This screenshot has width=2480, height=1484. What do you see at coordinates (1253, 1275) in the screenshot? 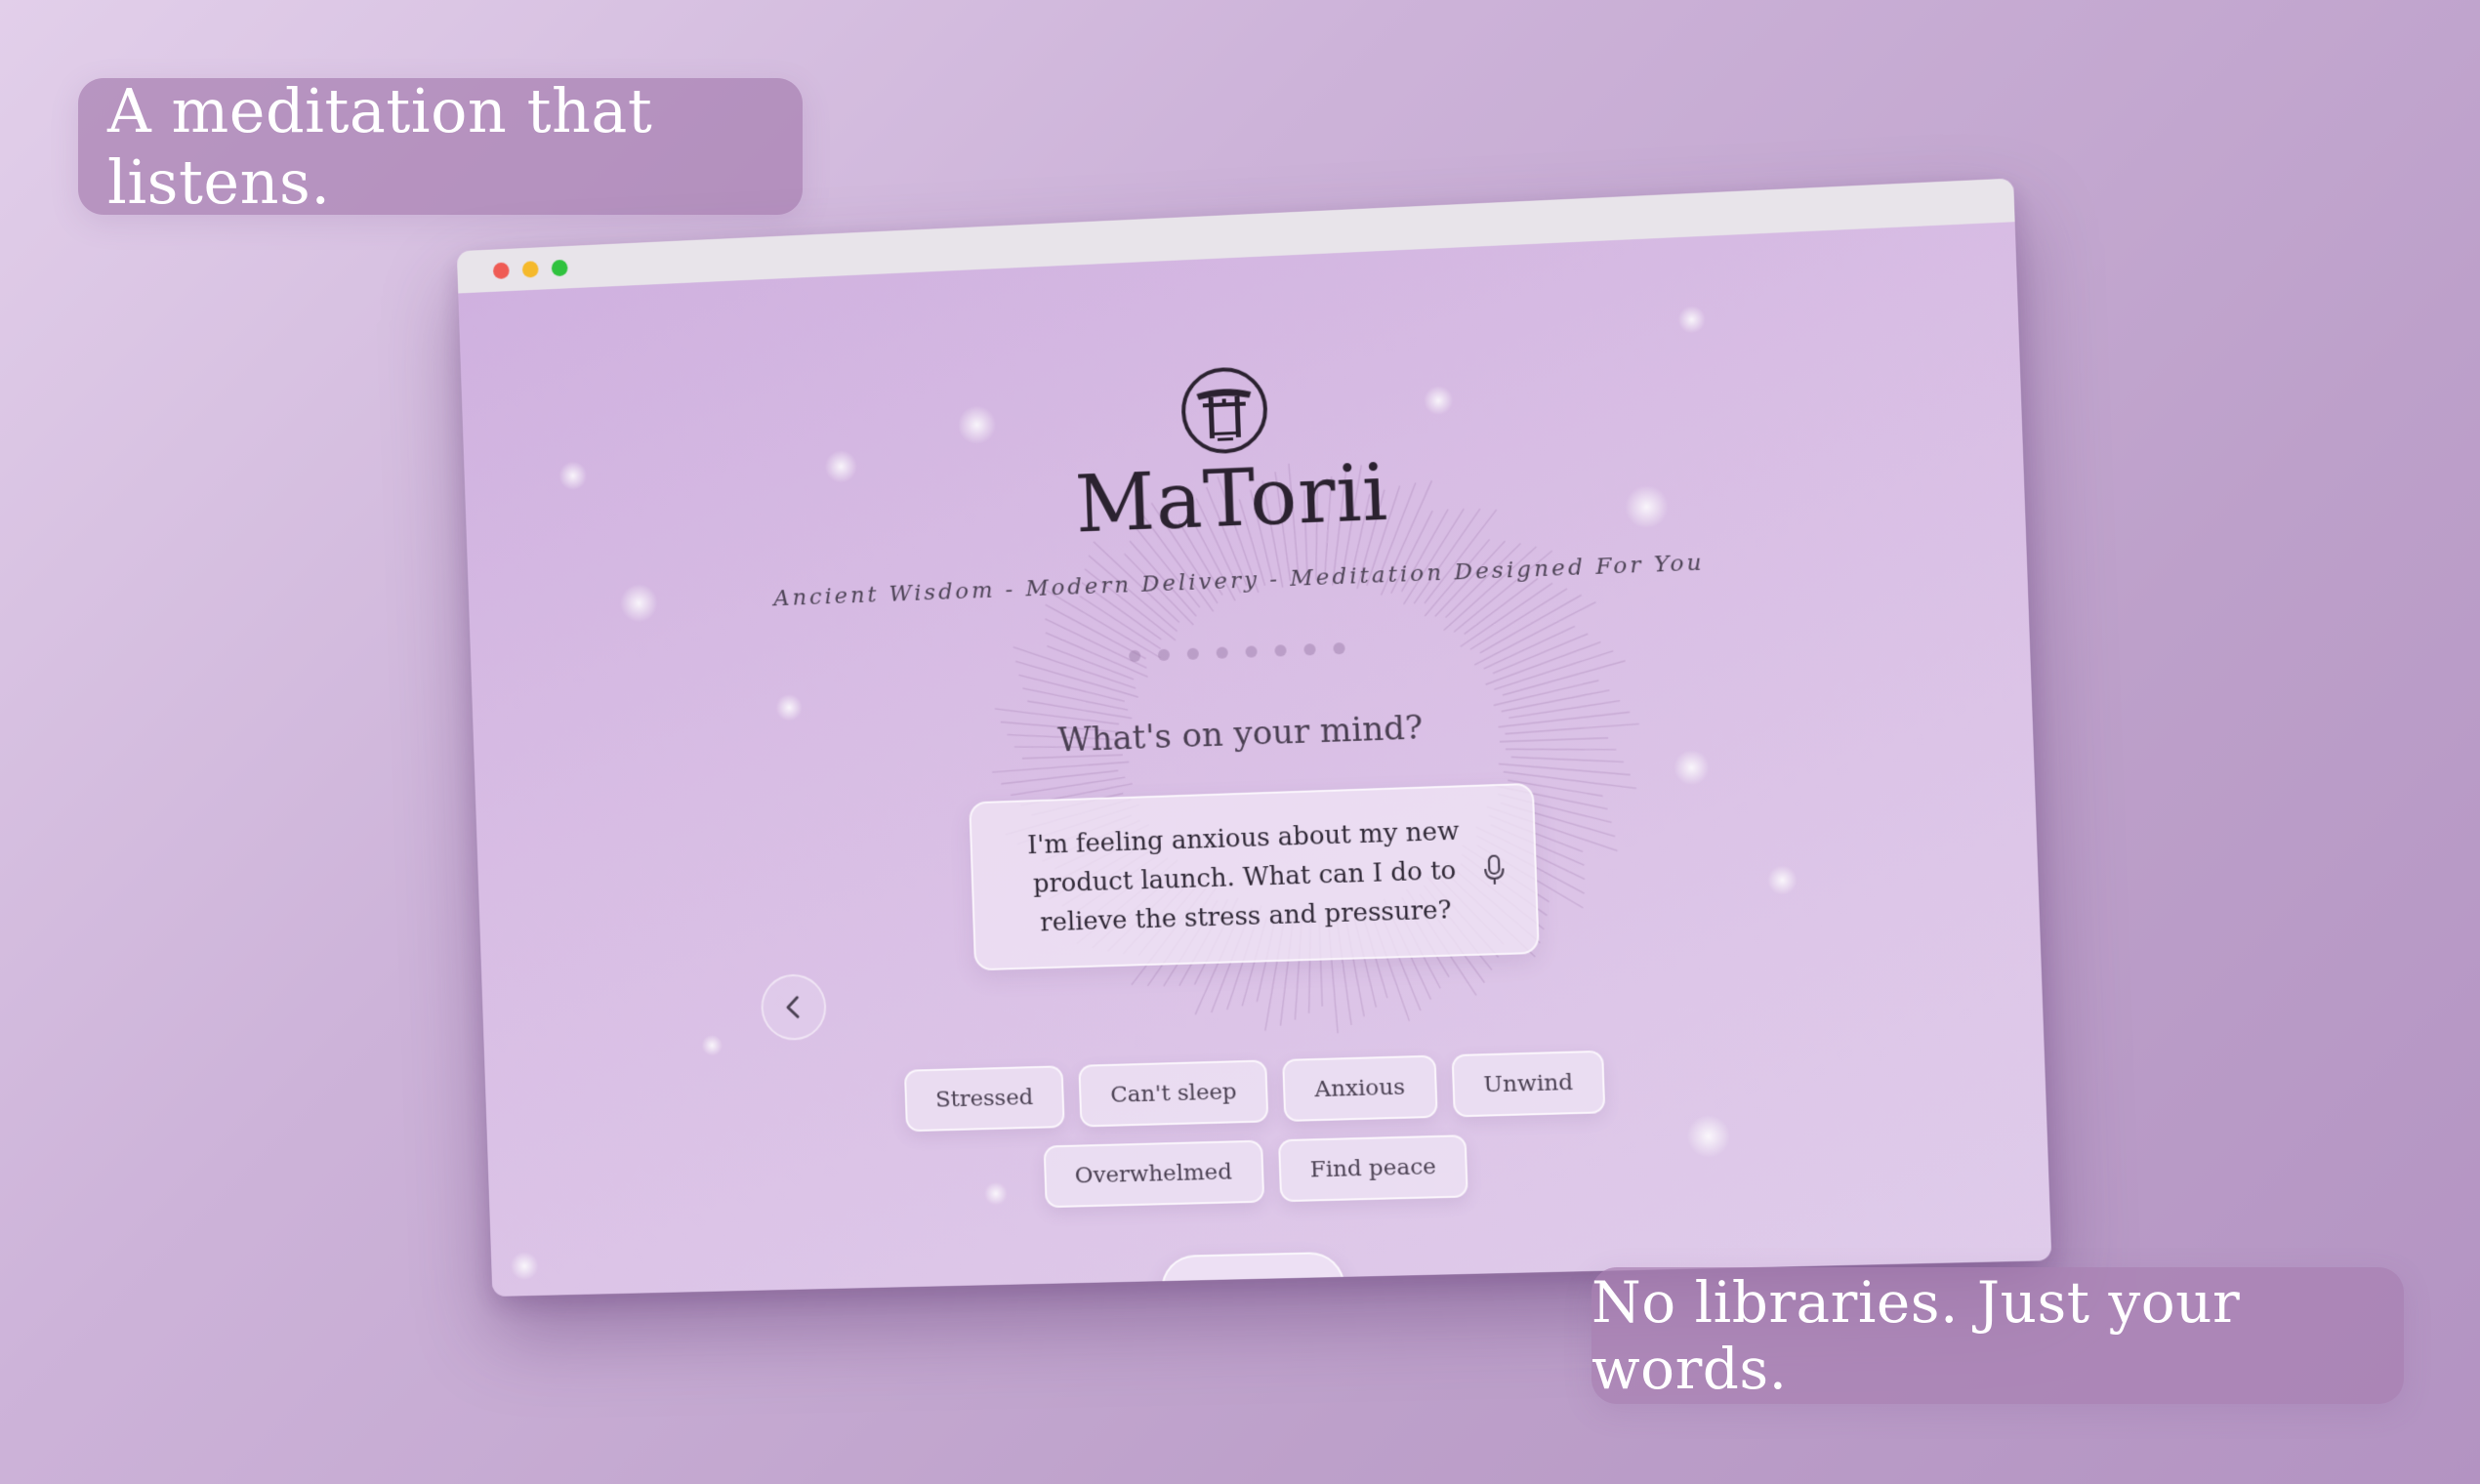
I see `continue-button: Continue` at bounding box center [1253, 1275].